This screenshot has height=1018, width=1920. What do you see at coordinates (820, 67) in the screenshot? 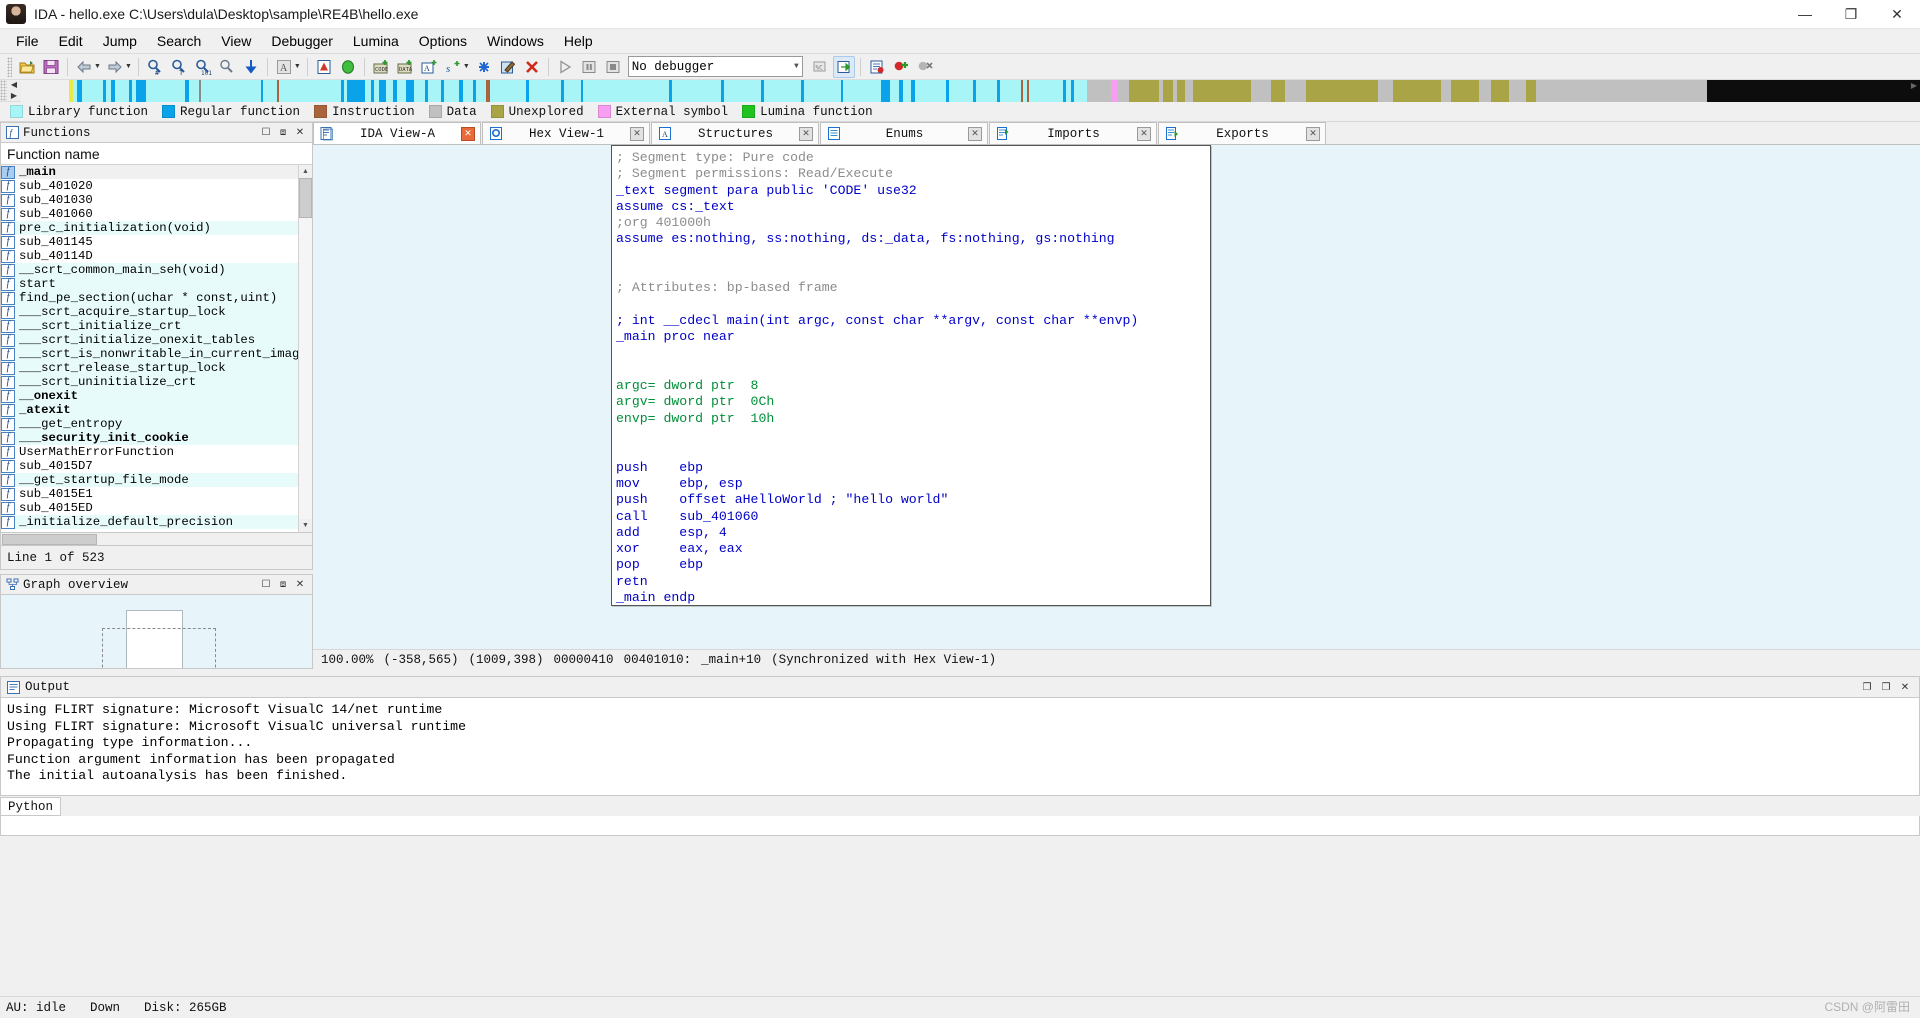
I see `attach-process-icon: %C` at bounding box center [820, 67].